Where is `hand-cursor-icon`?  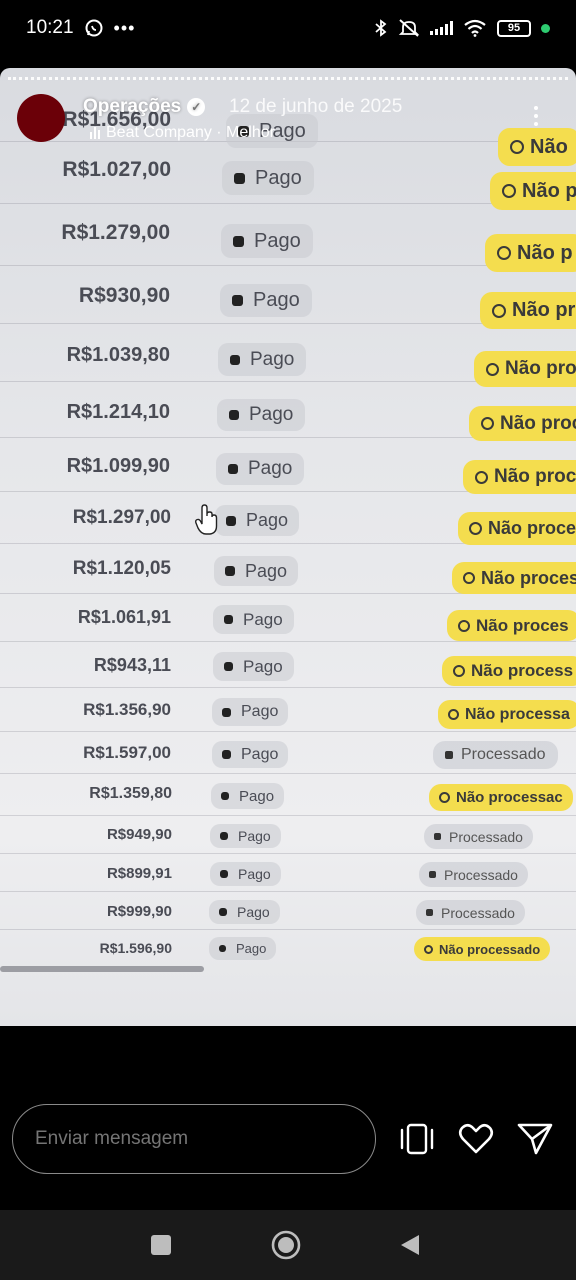
hand-cursor-icon is located at coordinates (206, 519).